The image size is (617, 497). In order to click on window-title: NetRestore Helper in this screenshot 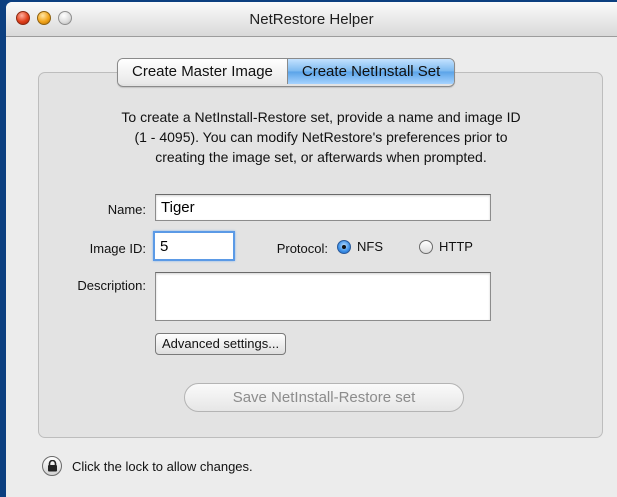, I will do `click(311, 19)`.